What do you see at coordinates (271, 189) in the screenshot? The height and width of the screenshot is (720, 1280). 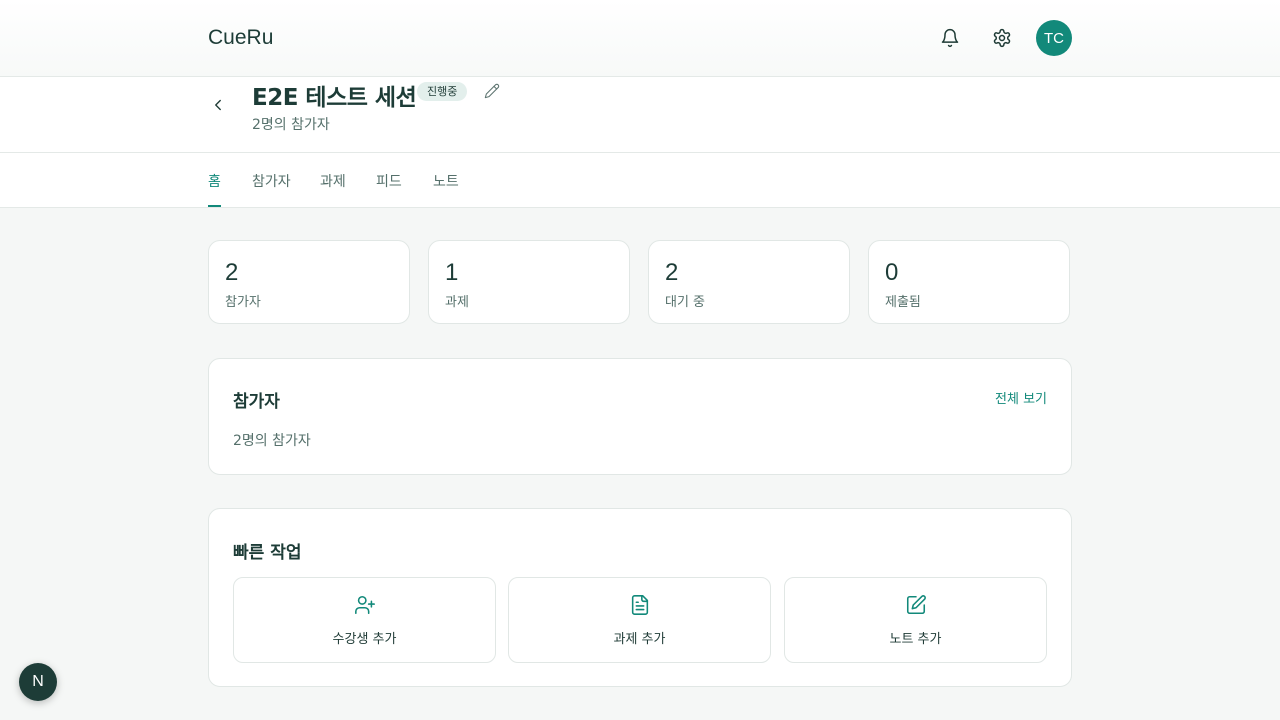 I see `tab-participants: 참가자` at bounding box center [271, 189].